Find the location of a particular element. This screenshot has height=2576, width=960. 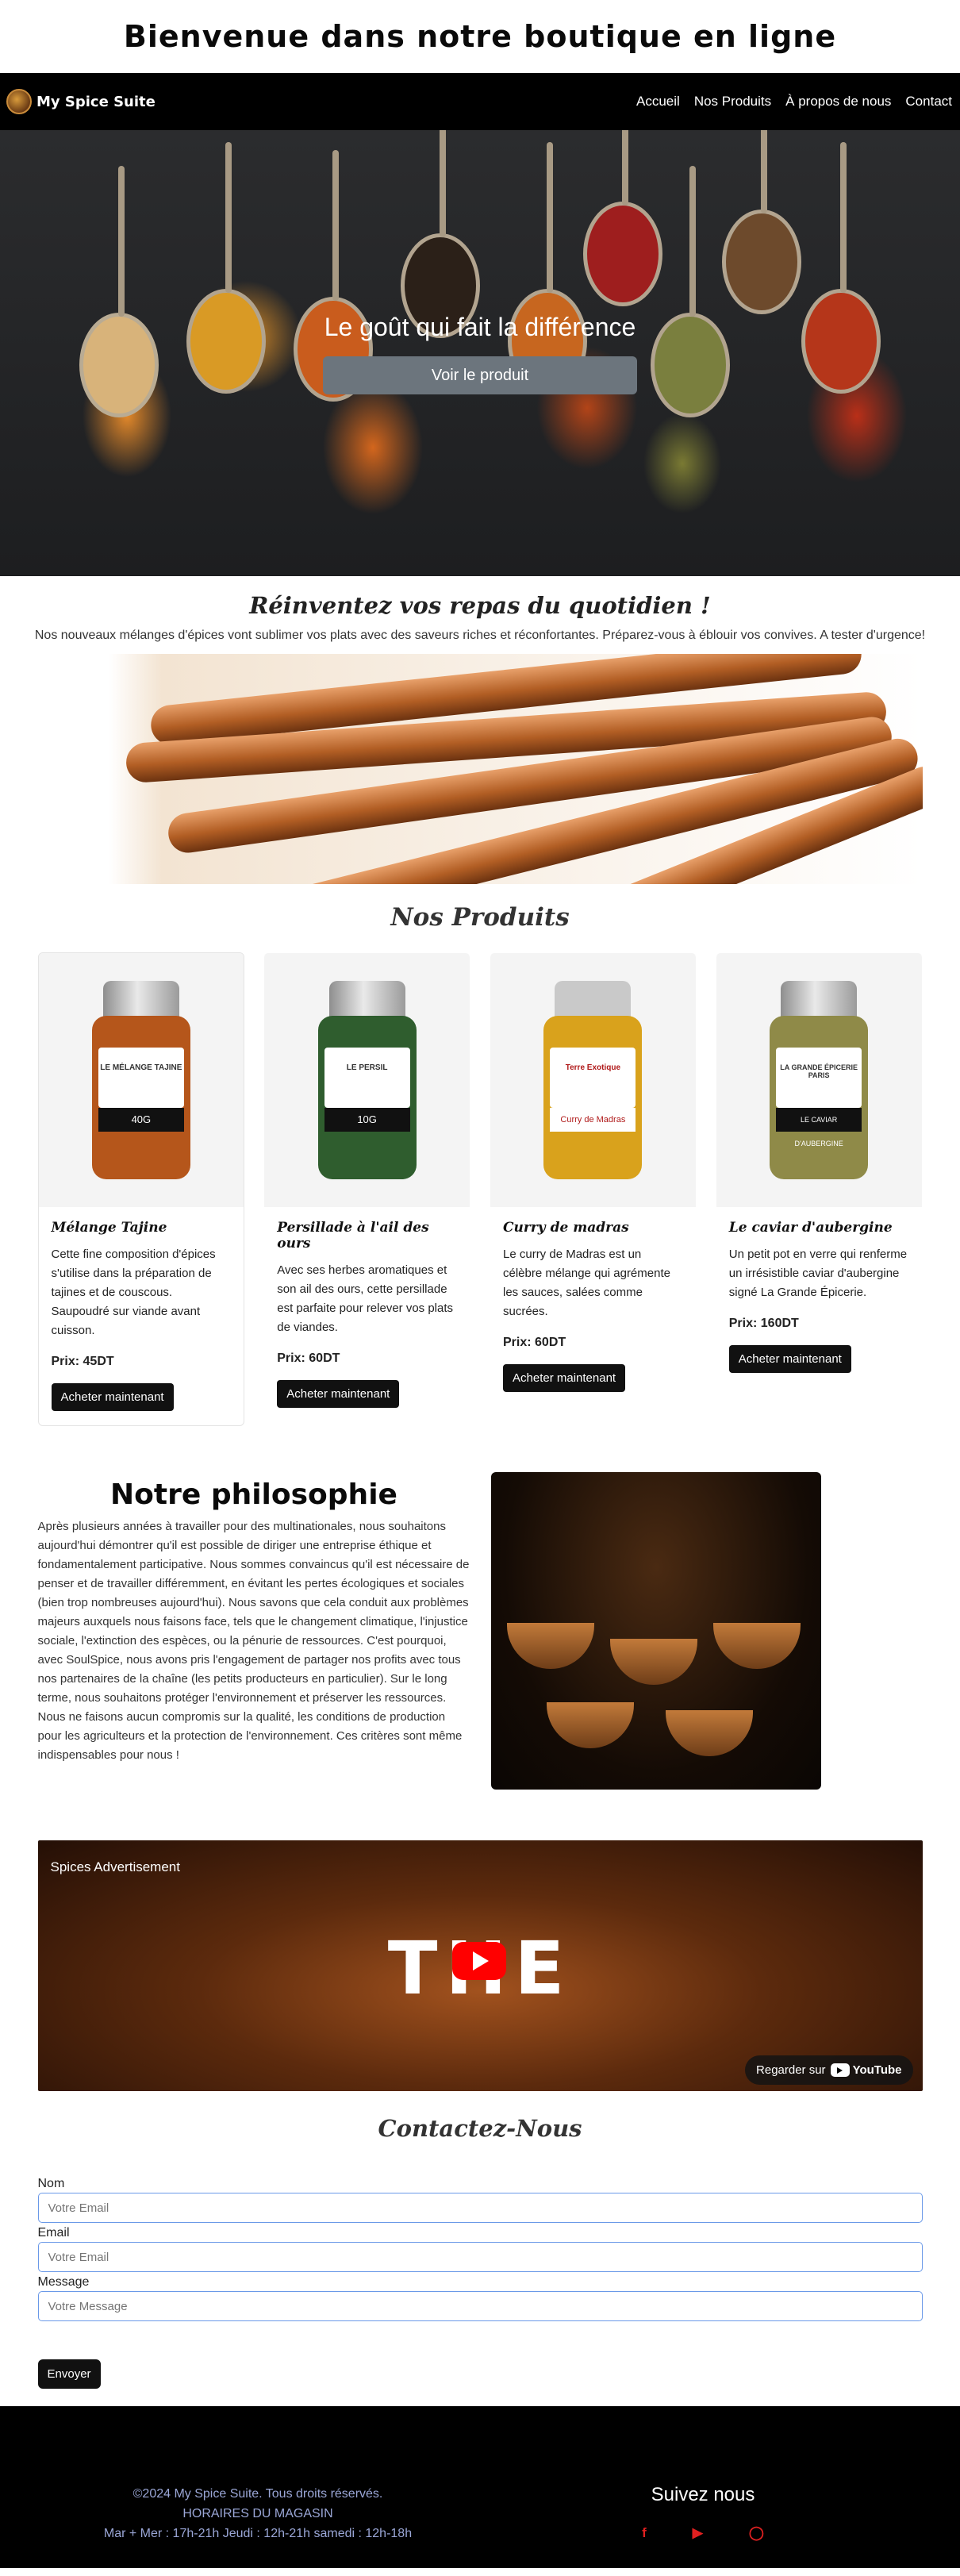

product-name: Le caviar d'aubergine is located at coordinates (810, 1228).